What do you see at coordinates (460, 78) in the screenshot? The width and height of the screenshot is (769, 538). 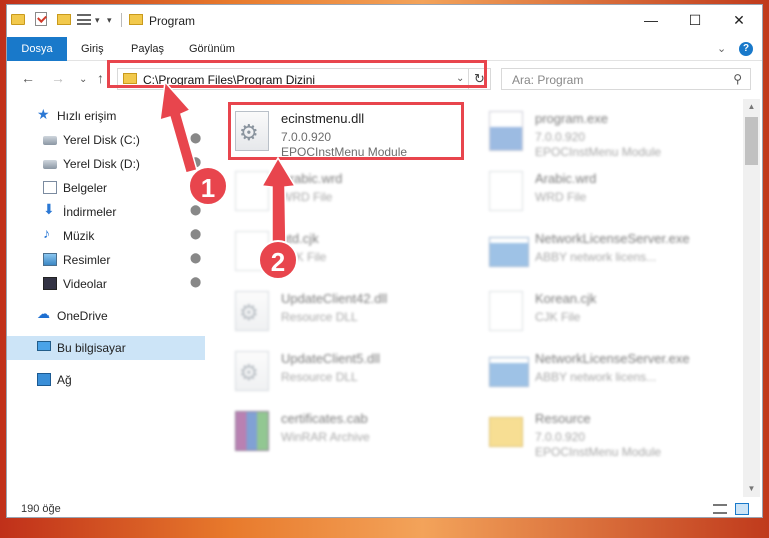 I see `address-dropdown-icon: ⌄` at bounding box center [460, 78].